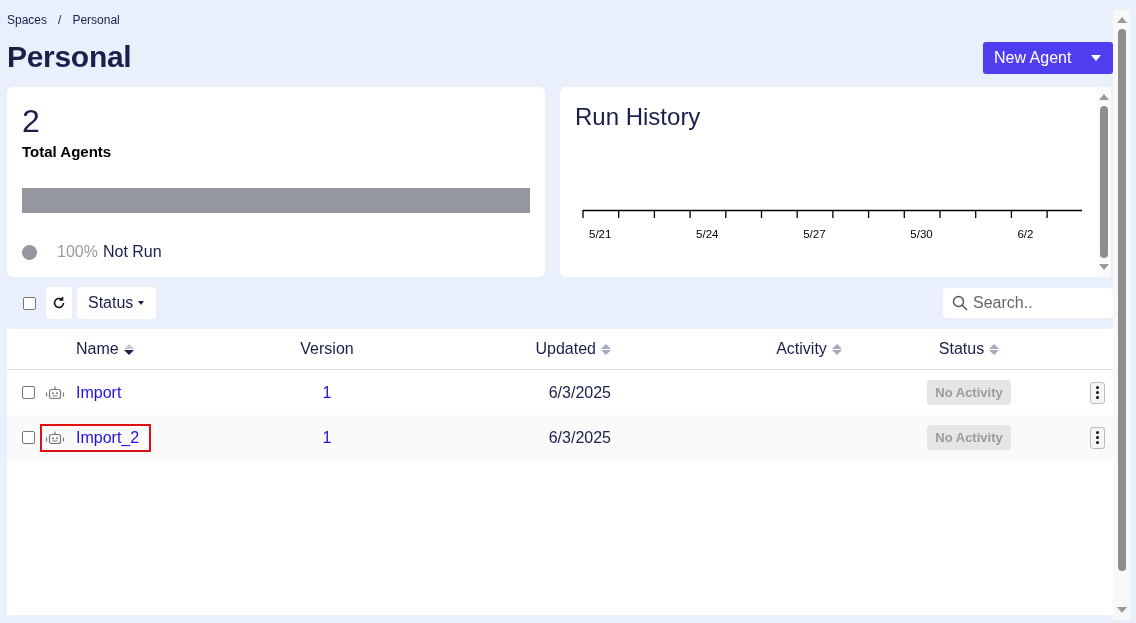  I want to click on agent-name-link: Import, so click(99, 392).